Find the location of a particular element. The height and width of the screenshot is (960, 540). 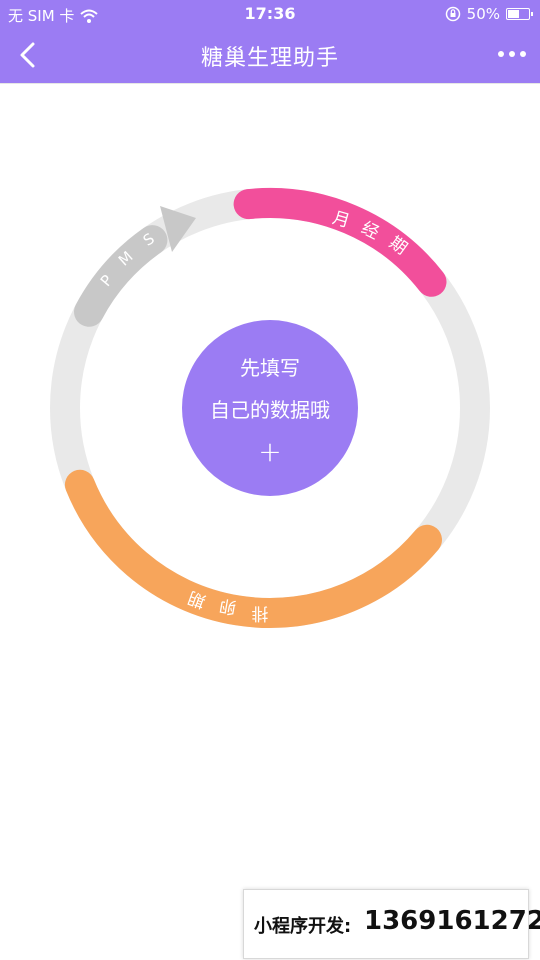

developer-phone: 13691612727 is located at coordinates (452, 921).